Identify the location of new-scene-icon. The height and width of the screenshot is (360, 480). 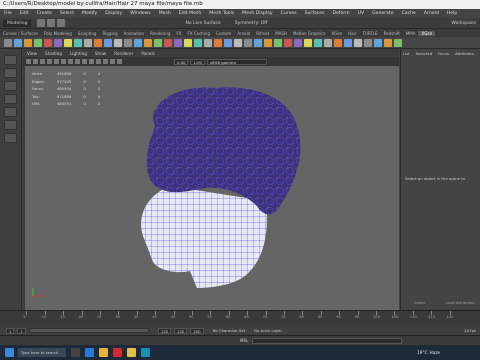
(41, 23).